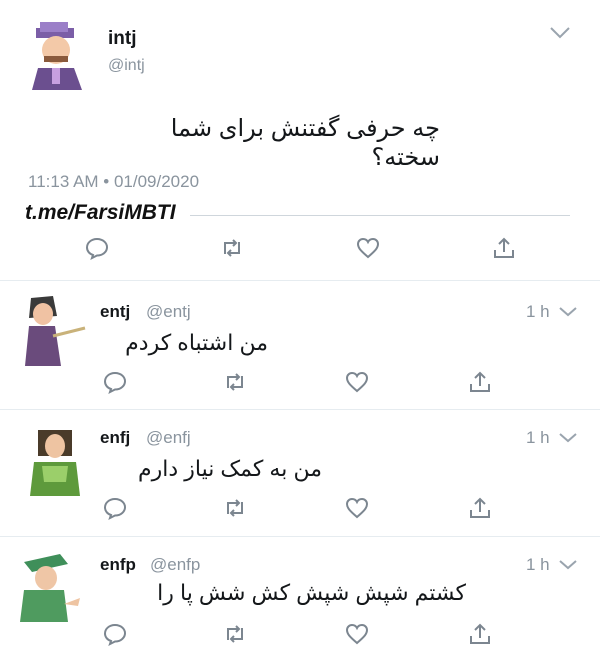 Image resolution: width=600 pixels, height=663 pixels. What do you see at coordinates (305, 143) in the screenshot?
I see `tweet-text: چه حرفی گفتنش برای شما سخته؟` at bounding box center [305, 143].